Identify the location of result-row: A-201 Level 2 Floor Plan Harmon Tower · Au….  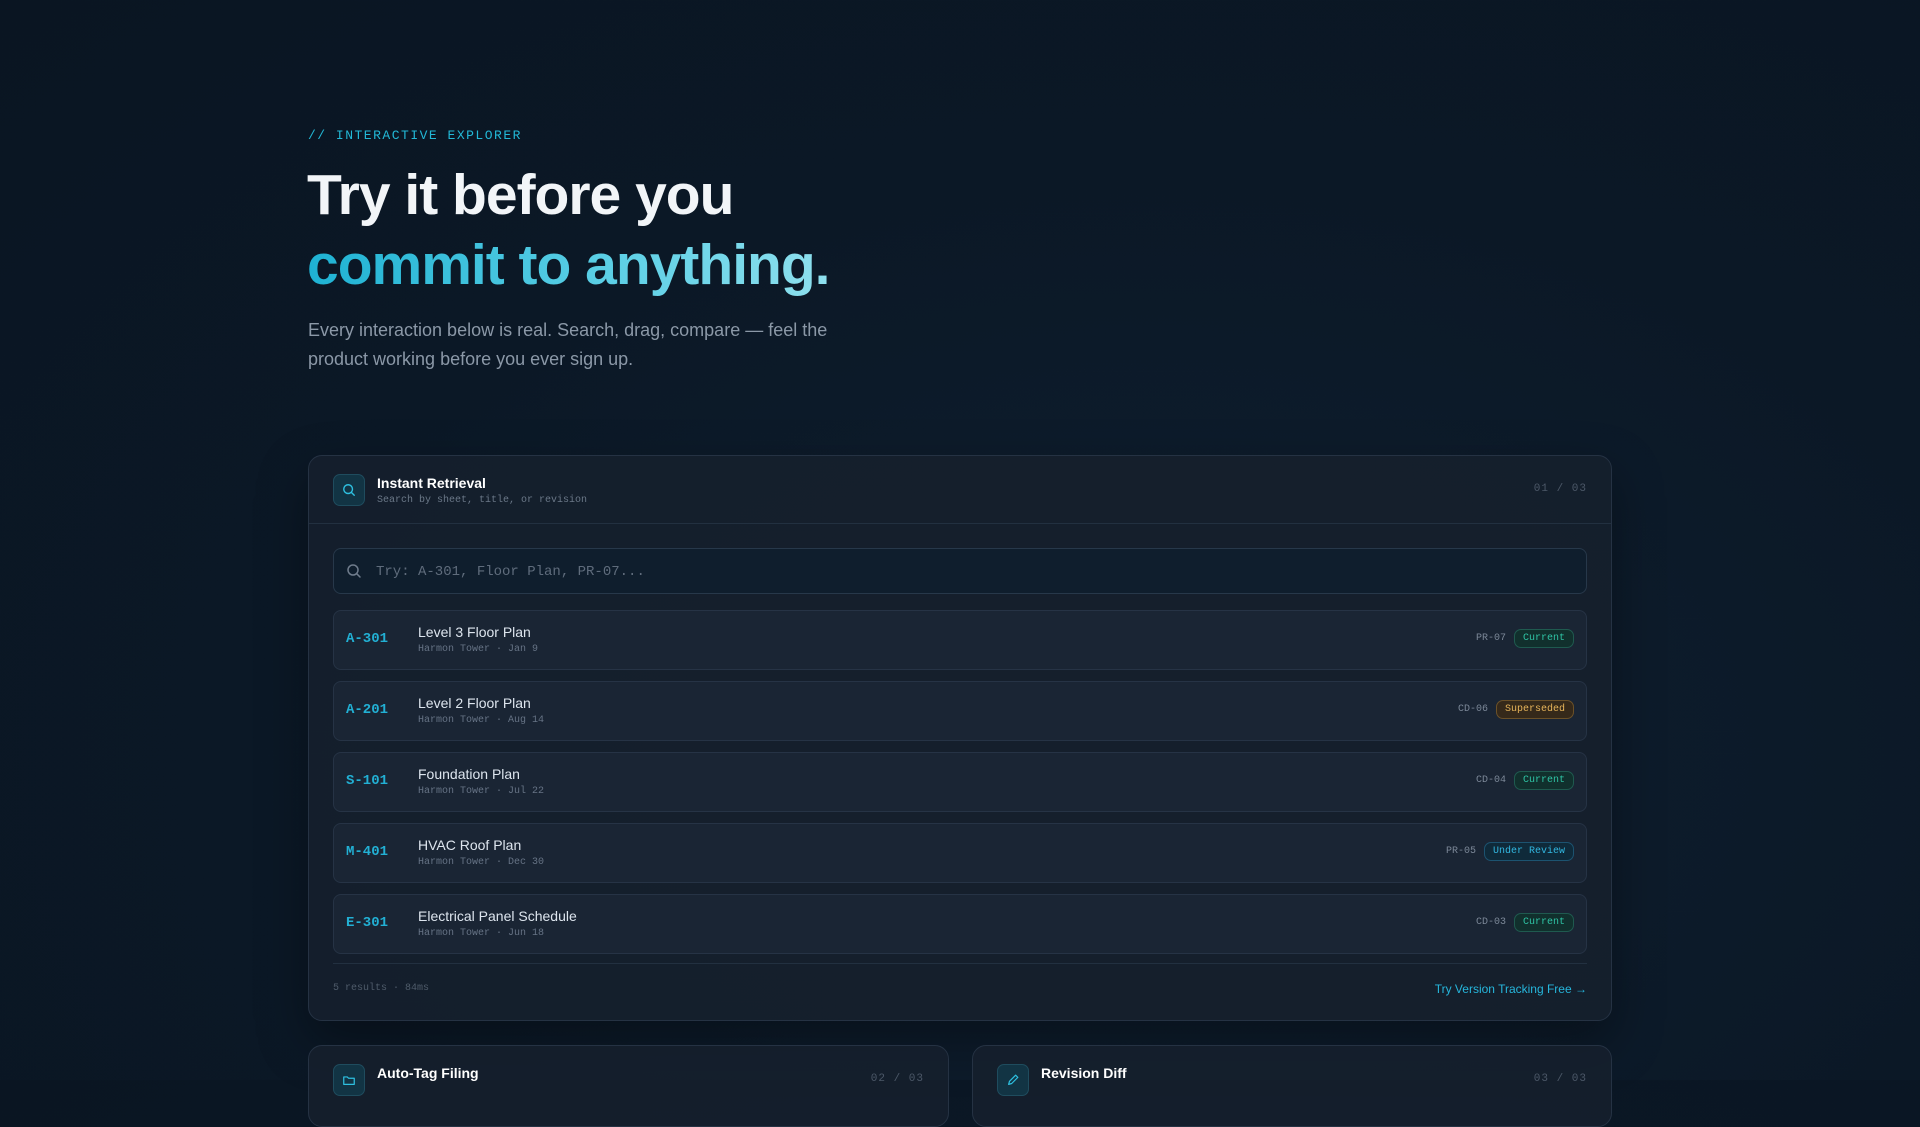
(960, 711).